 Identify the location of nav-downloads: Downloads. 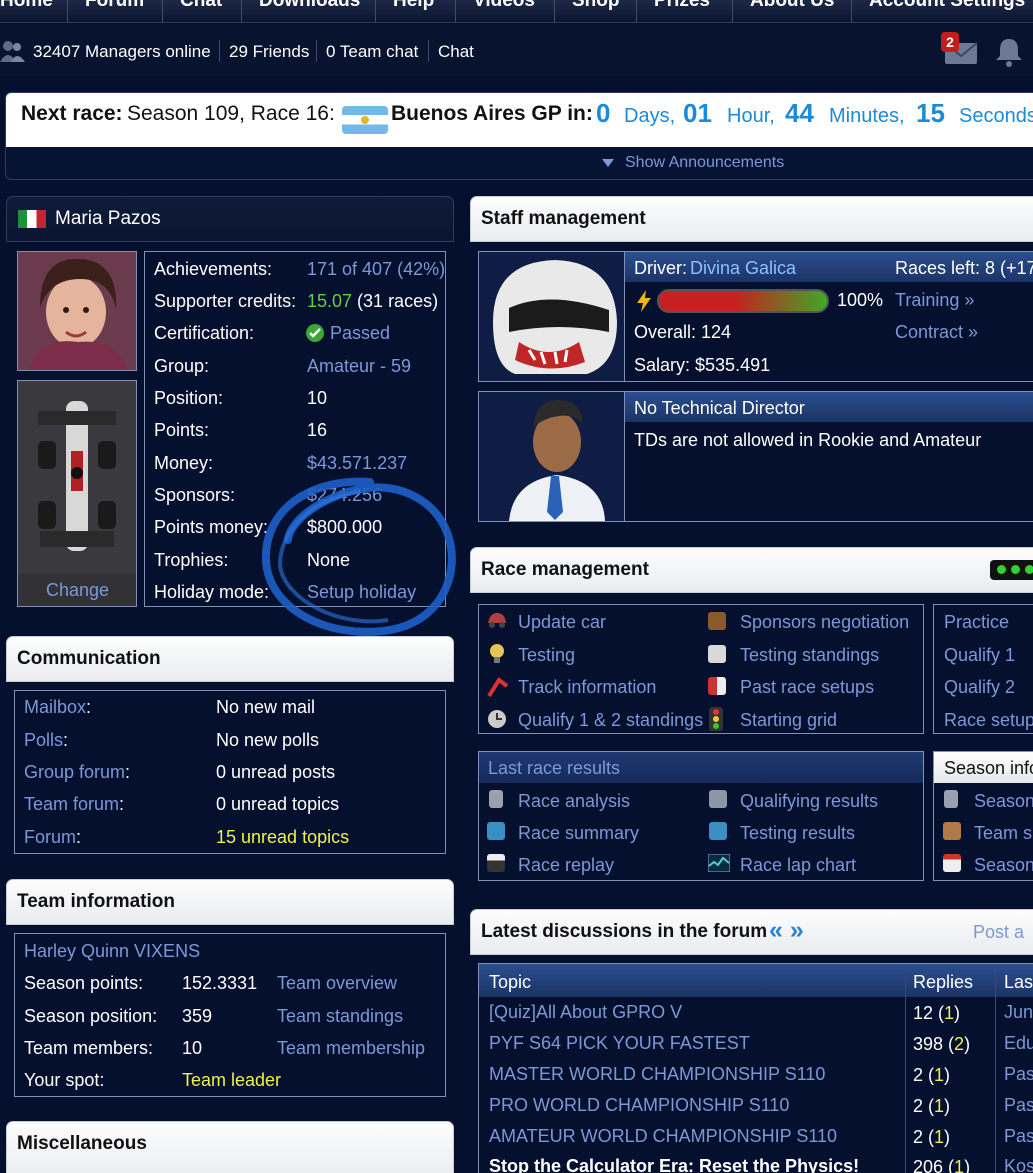
(309, 6).